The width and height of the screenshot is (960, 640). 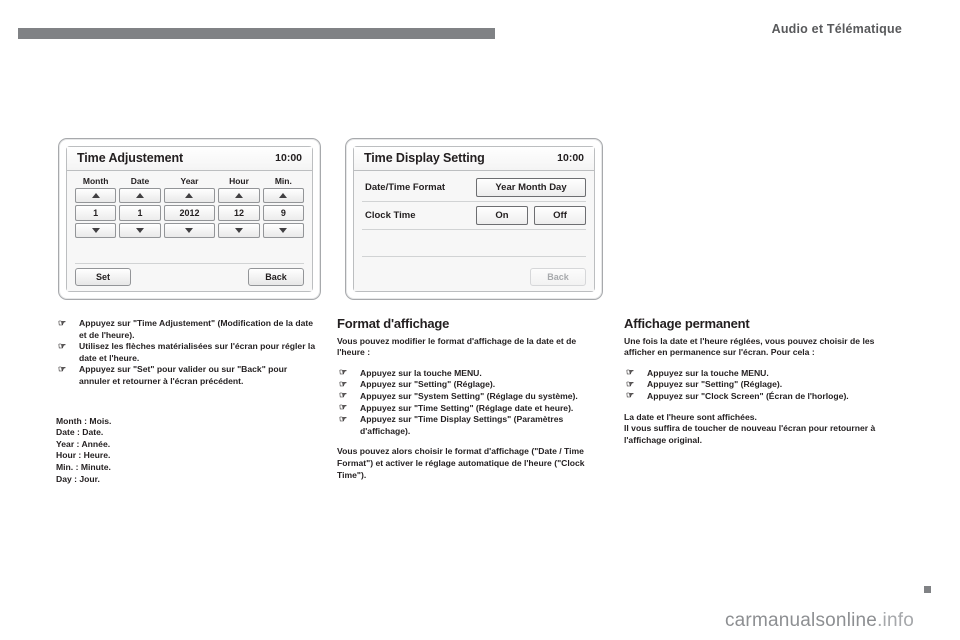 I want to click on stepper-date: Date 1, so click(x=140, y=207).